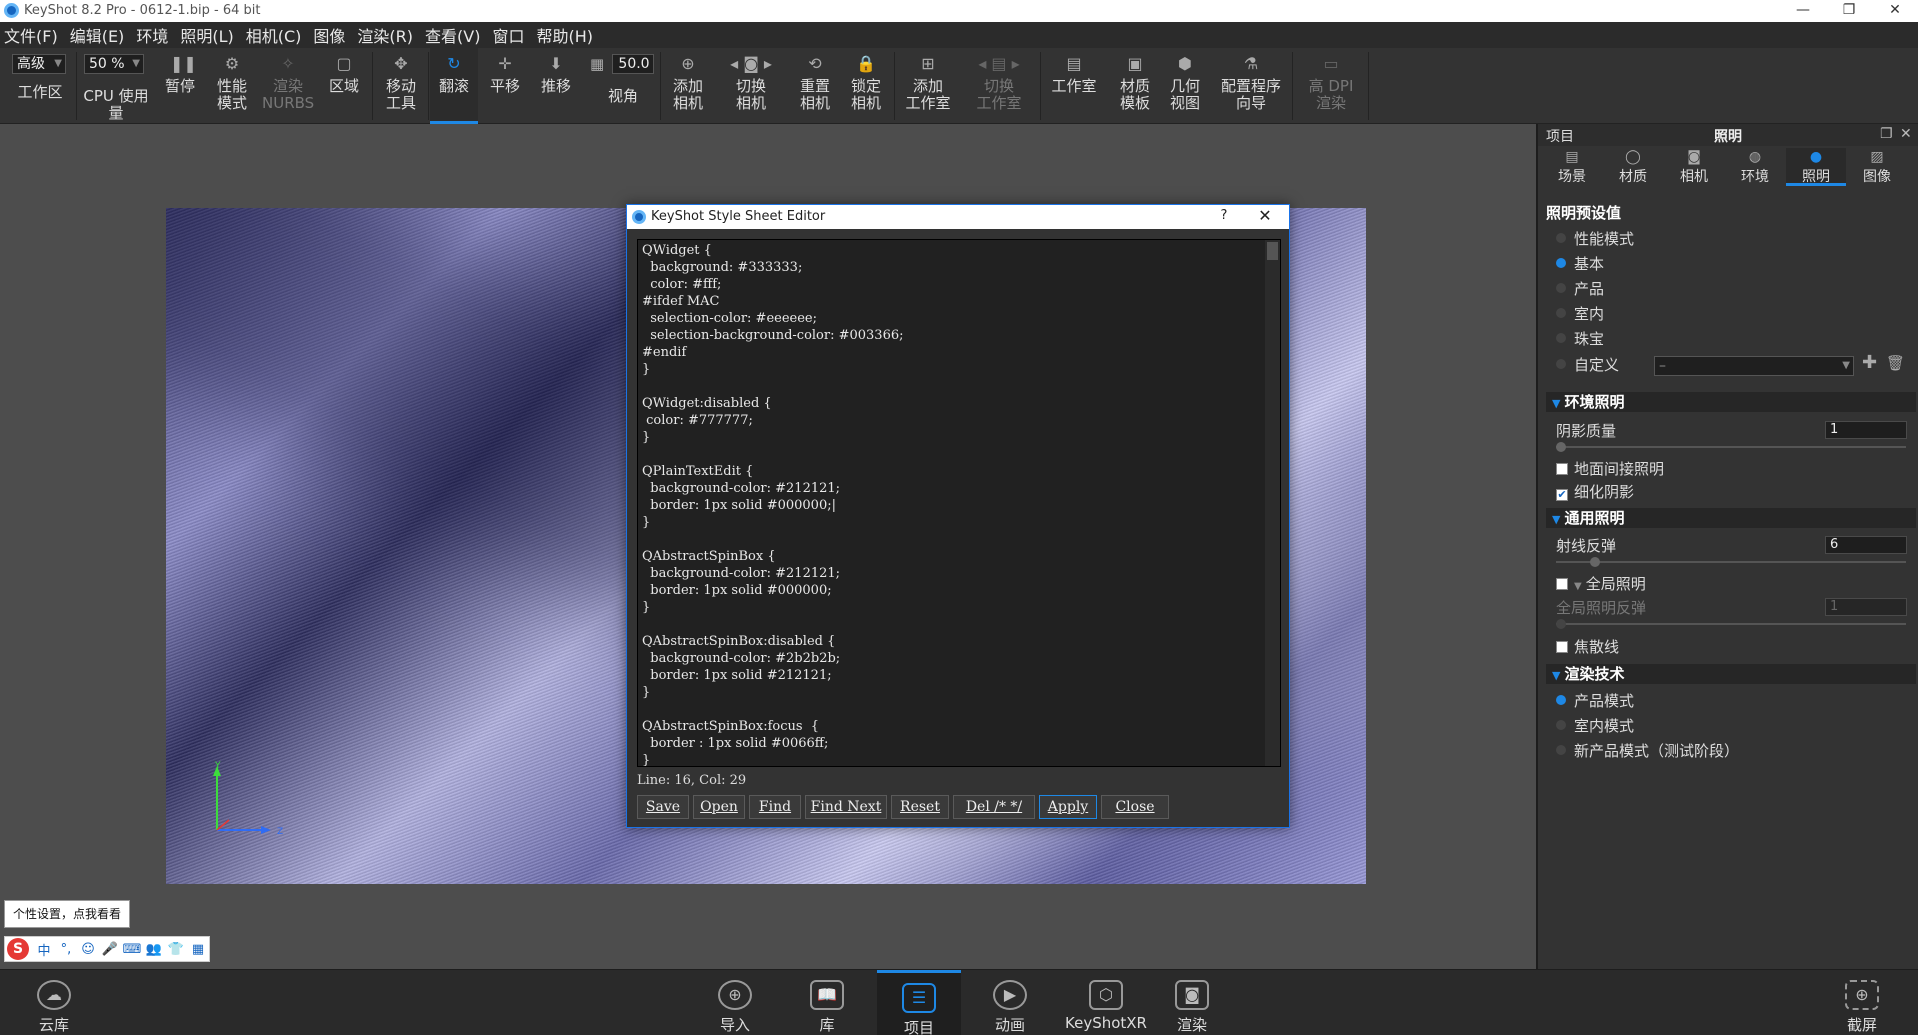 The image size is (1918, 1035). Describe the element at coordinates (751, 86) in the screenshot. I see `switch-camera-button: ◂ ◙ ▸ 切换 相机` at that location.